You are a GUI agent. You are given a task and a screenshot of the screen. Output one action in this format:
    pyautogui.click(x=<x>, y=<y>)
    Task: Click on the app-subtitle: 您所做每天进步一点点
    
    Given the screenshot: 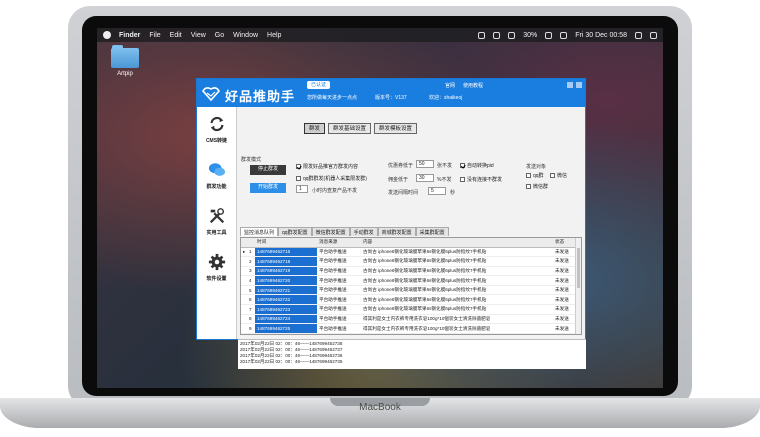 What is the action you would take?
    pyautogui.click(x=332, y=98)
    